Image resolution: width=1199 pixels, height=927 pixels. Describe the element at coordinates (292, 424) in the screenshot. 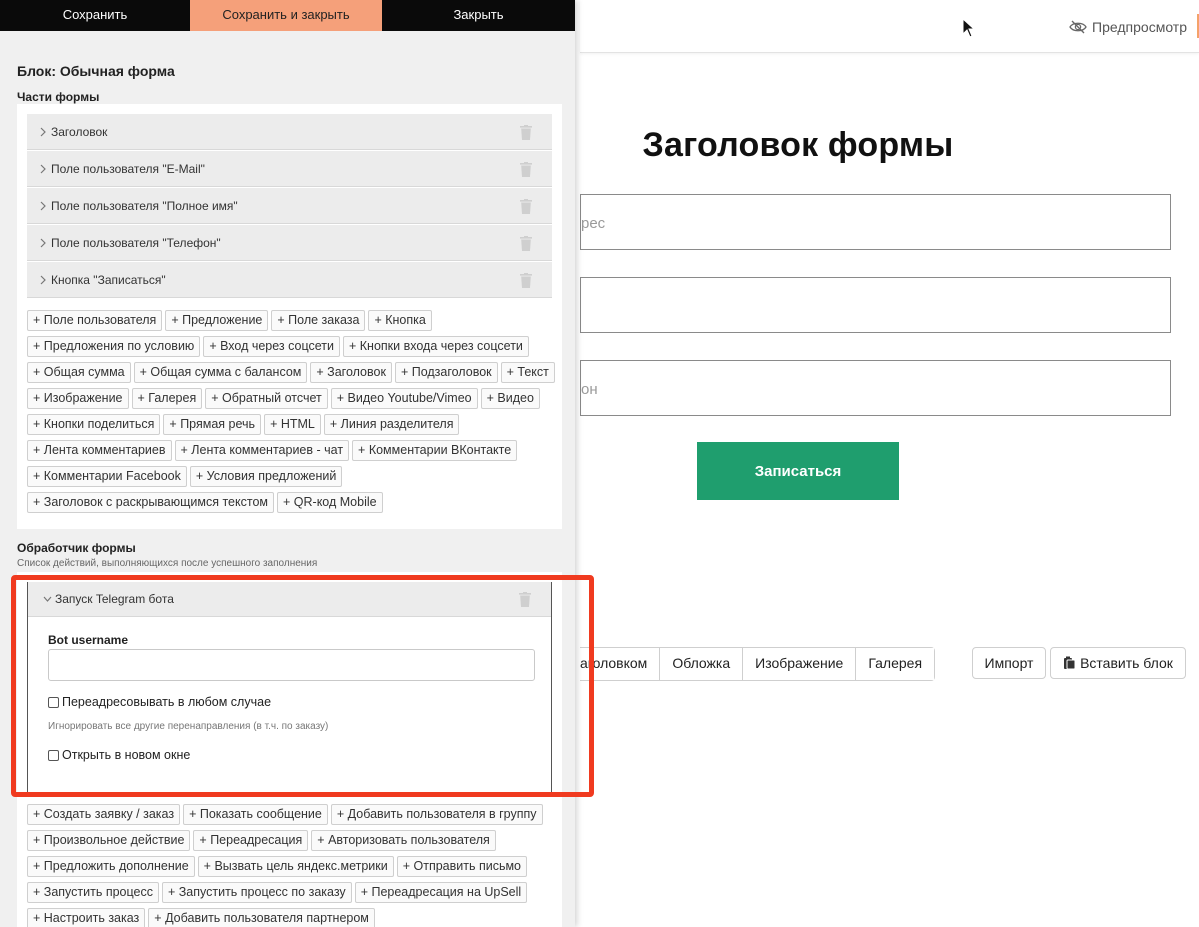

I see `add-part-chip: + HTML` at that location.